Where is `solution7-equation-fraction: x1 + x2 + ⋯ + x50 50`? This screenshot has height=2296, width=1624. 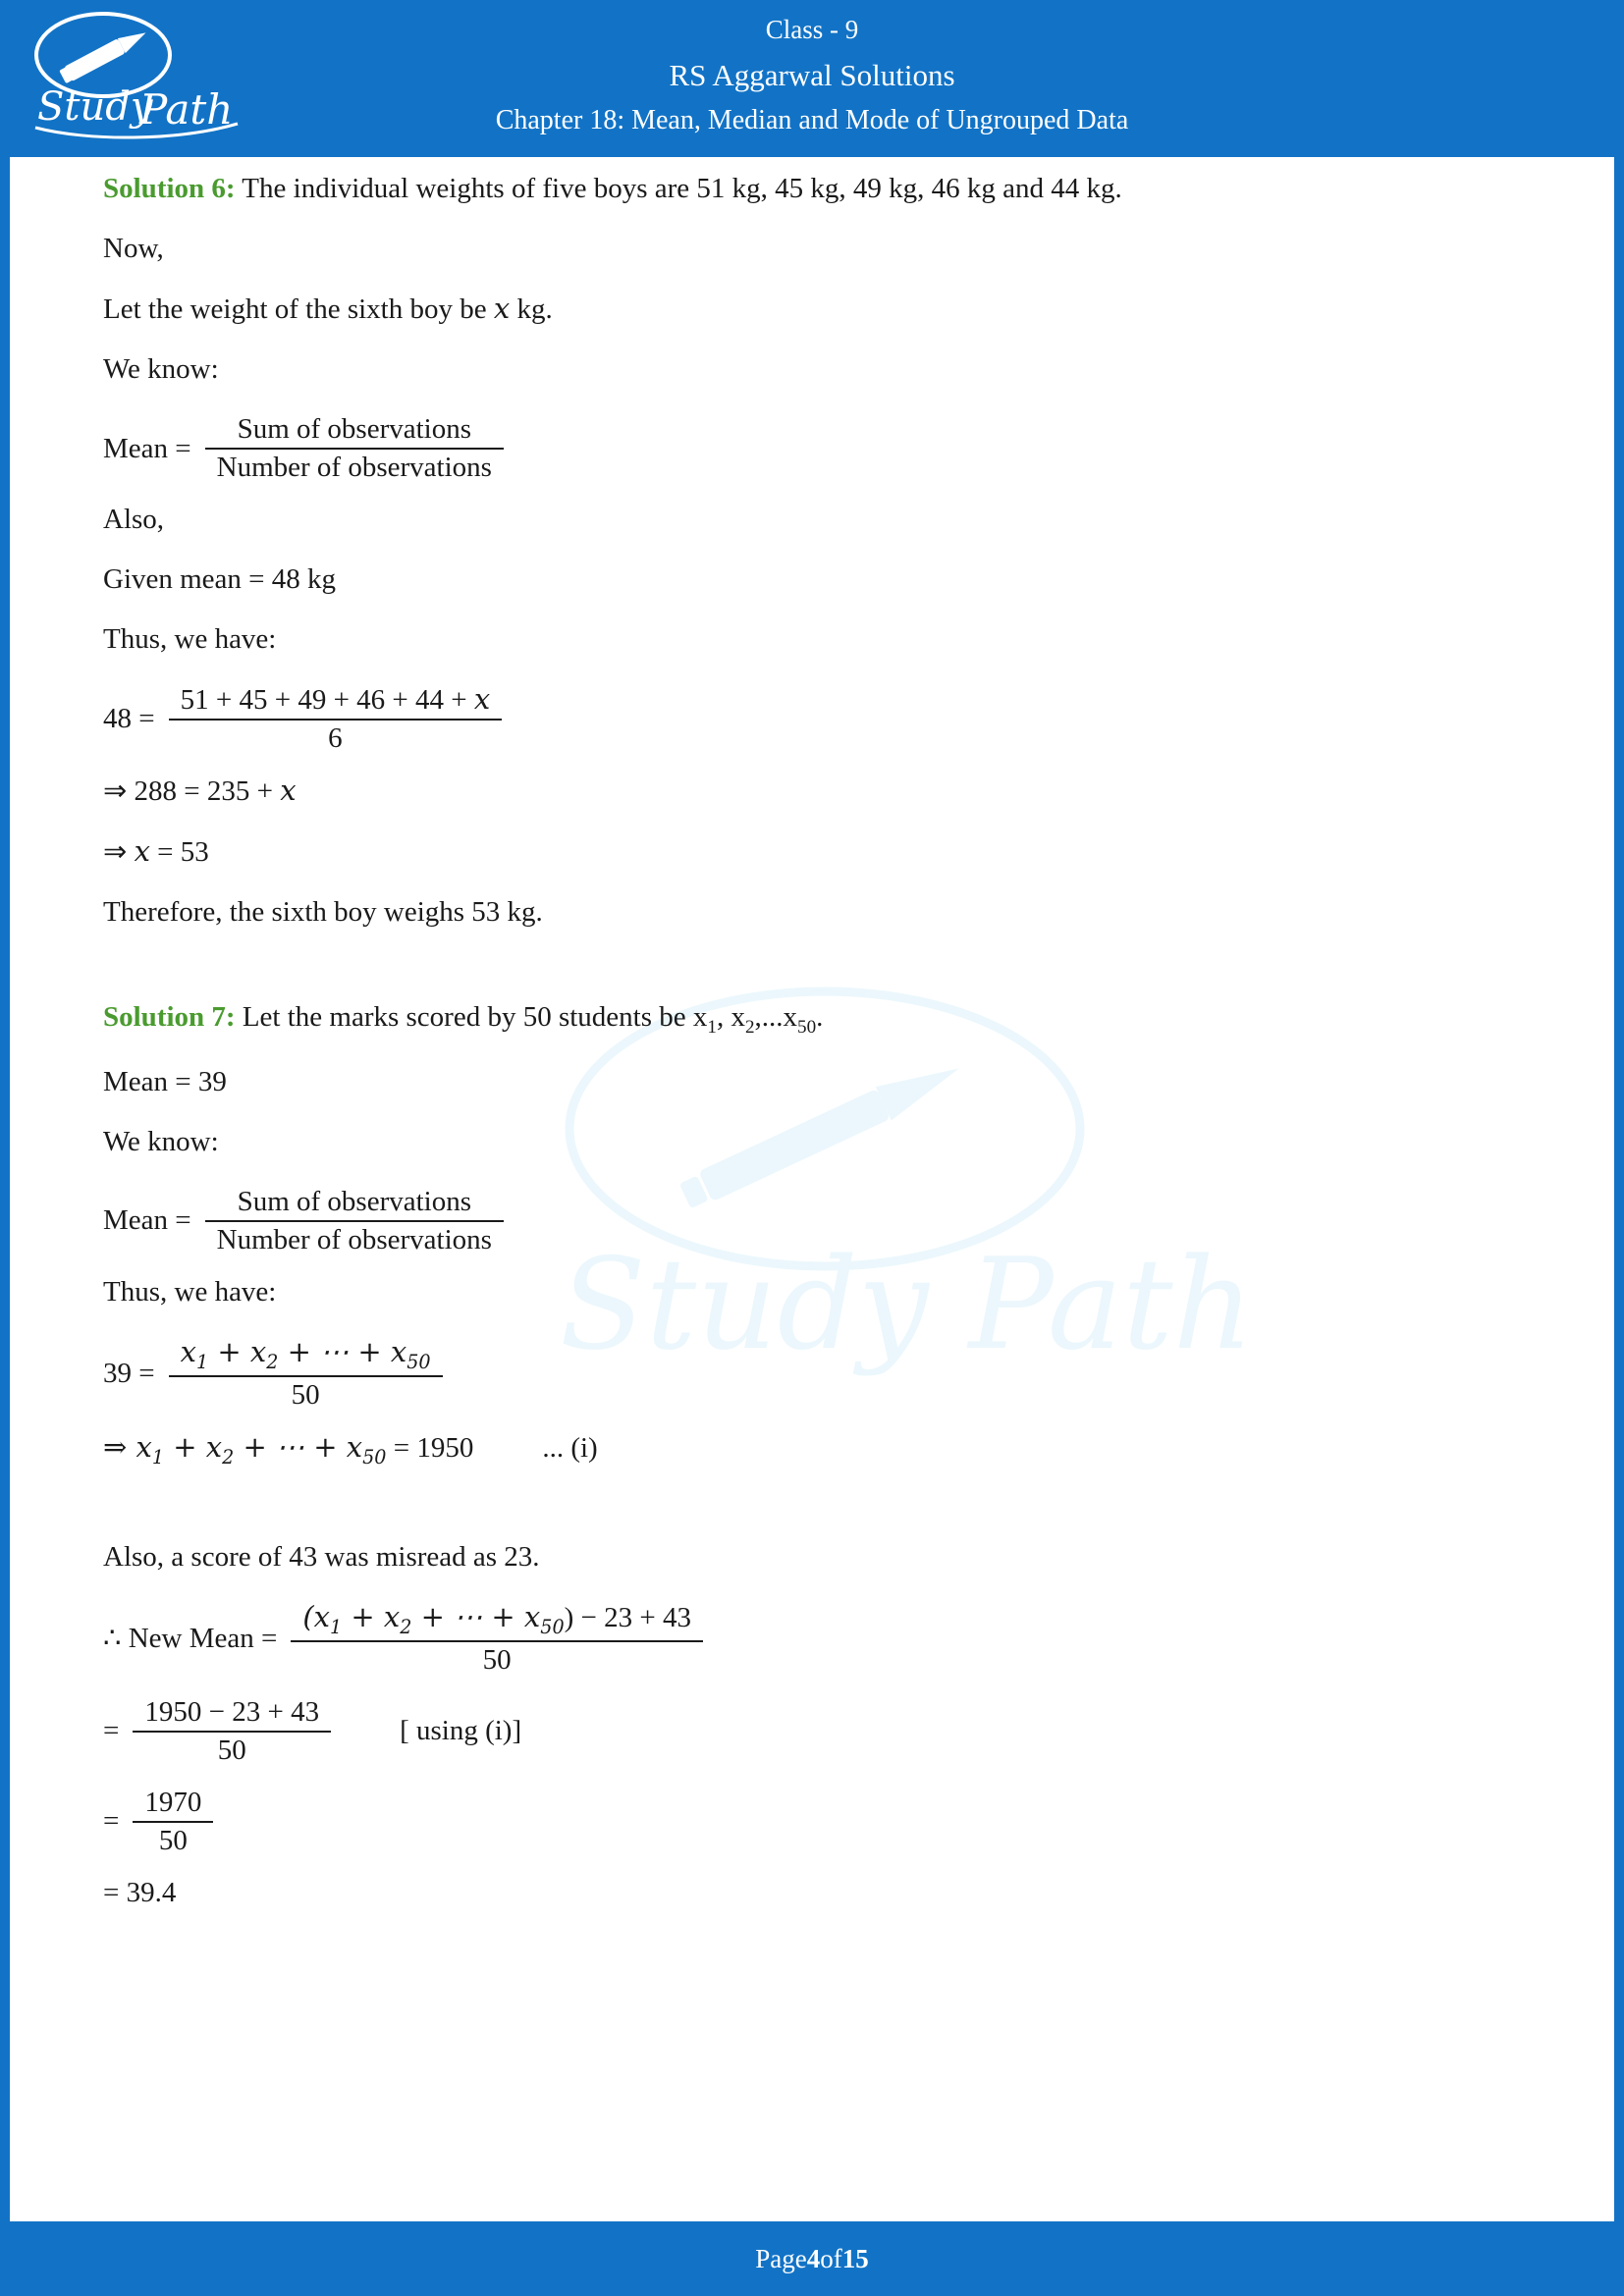
solution7-equation-fraction: x1 + x2 + ⋯ + x50 50 is located at coordinates (305, 1372).